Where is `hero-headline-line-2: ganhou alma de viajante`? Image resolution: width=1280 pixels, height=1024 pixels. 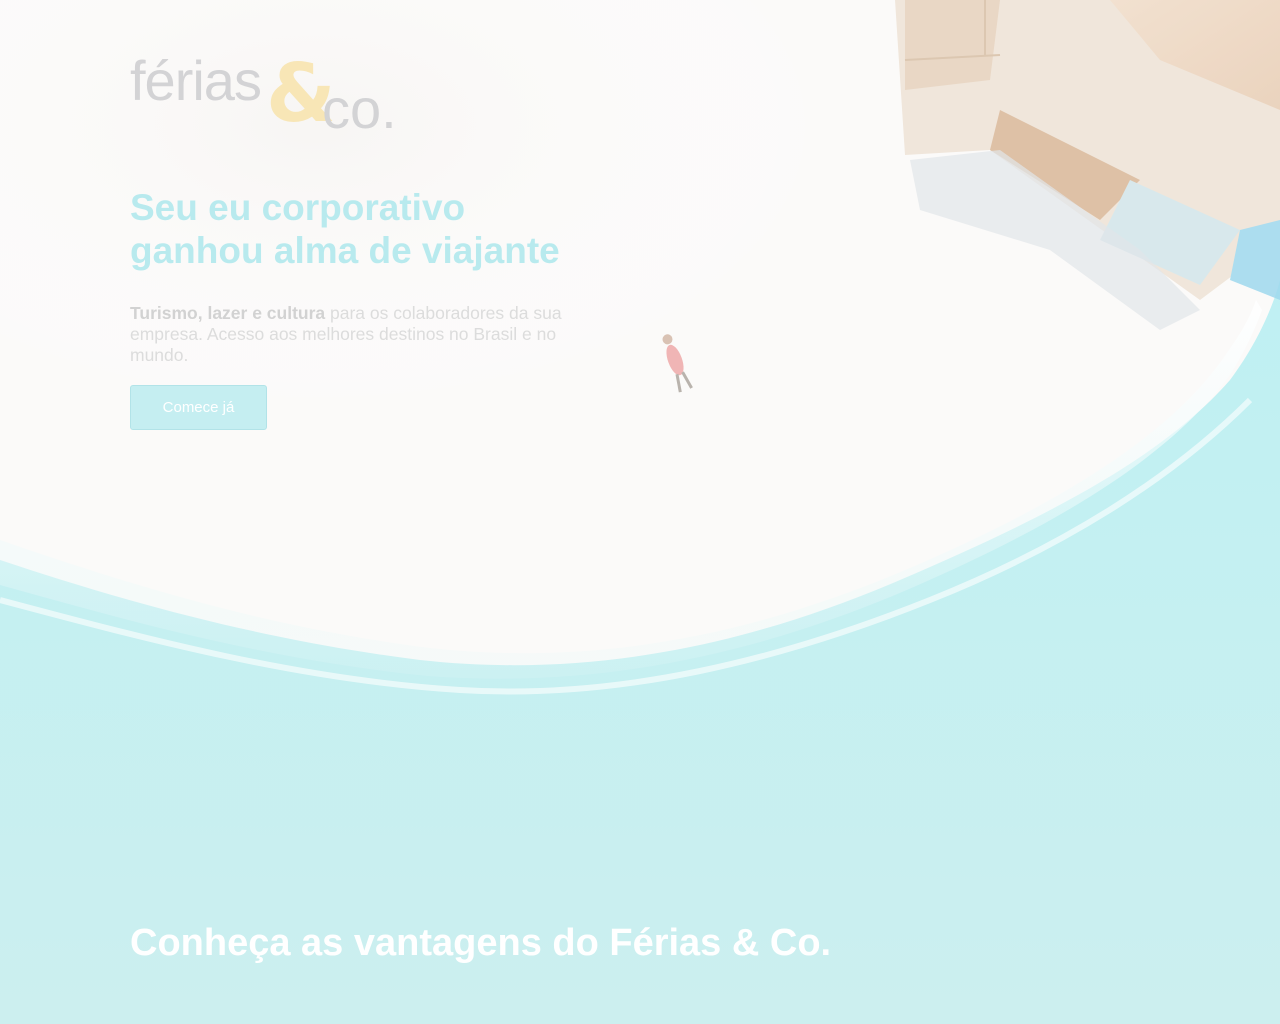 hero-headline-line-2: ganhou alma de viajante is located at coordinates (345, 250).